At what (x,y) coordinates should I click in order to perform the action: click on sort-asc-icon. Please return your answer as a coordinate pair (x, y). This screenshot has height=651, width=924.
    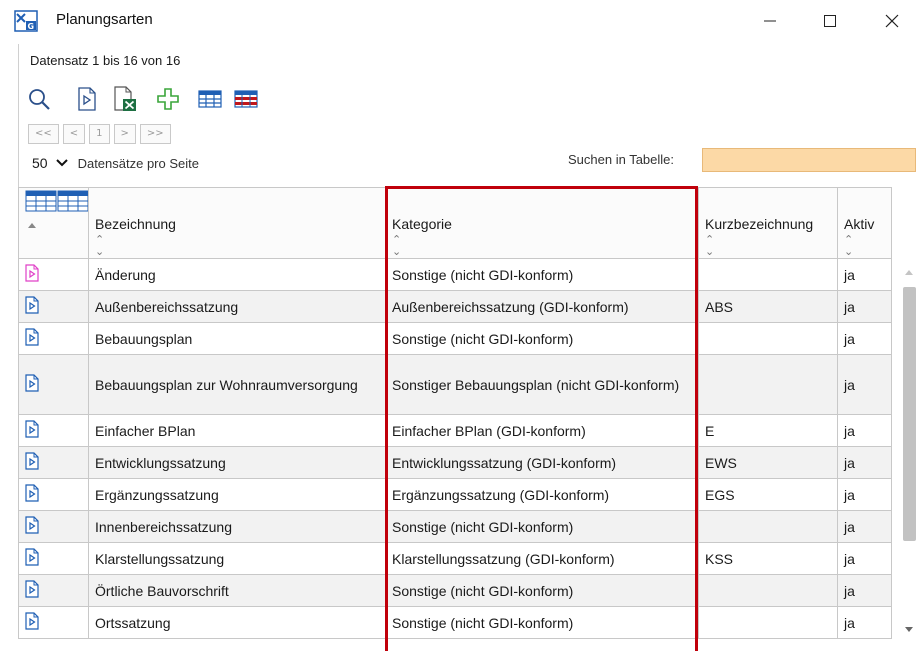
    Looking at the image, I should click on (32, 225).